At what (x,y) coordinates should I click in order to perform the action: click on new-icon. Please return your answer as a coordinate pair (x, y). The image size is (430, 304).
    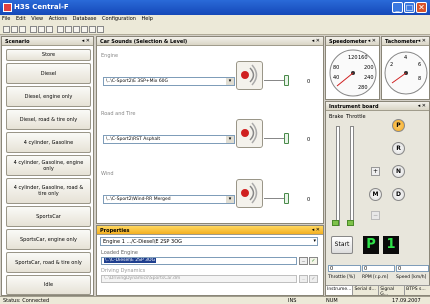
    Looking at the image, I should click on (6, 29).